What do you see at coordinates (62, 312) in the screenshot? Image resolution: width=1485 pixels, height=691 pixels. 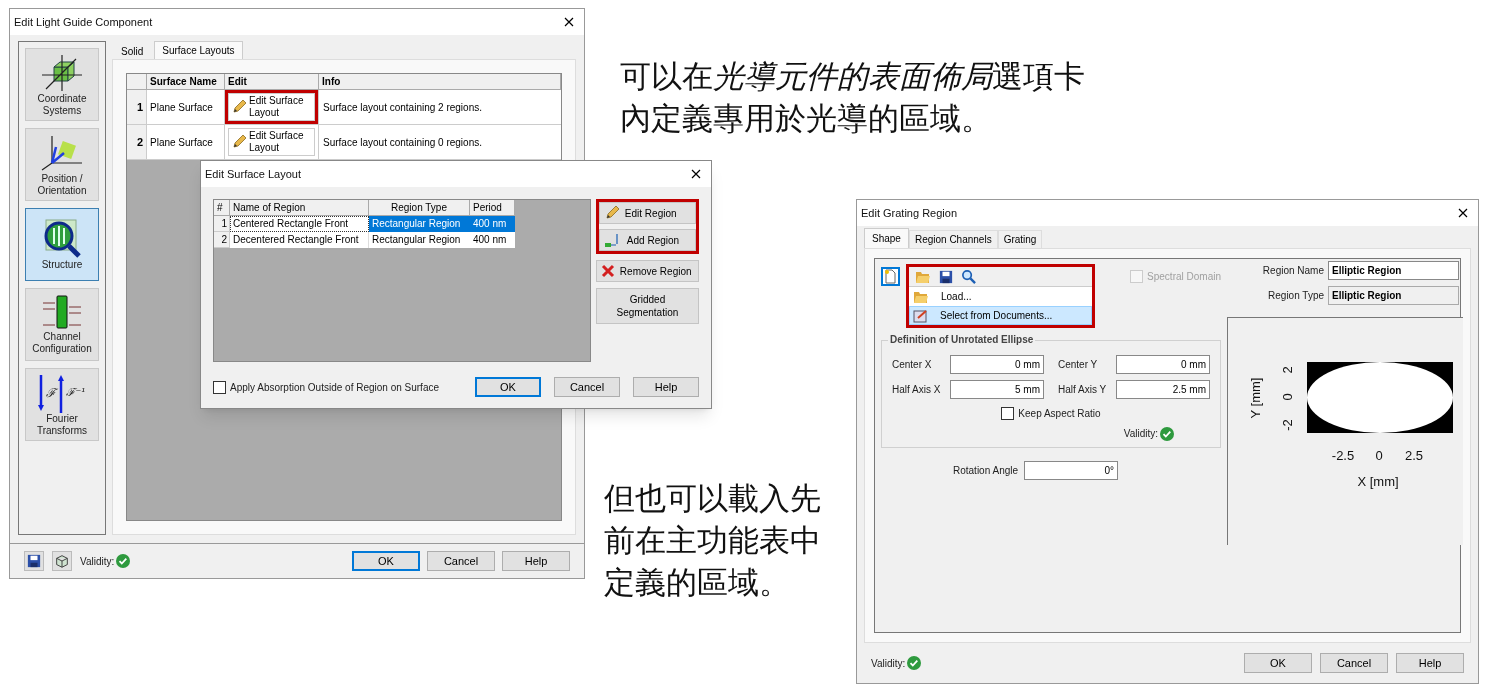 I see `channel-arrows-icon` at bounding box center [62, 312].